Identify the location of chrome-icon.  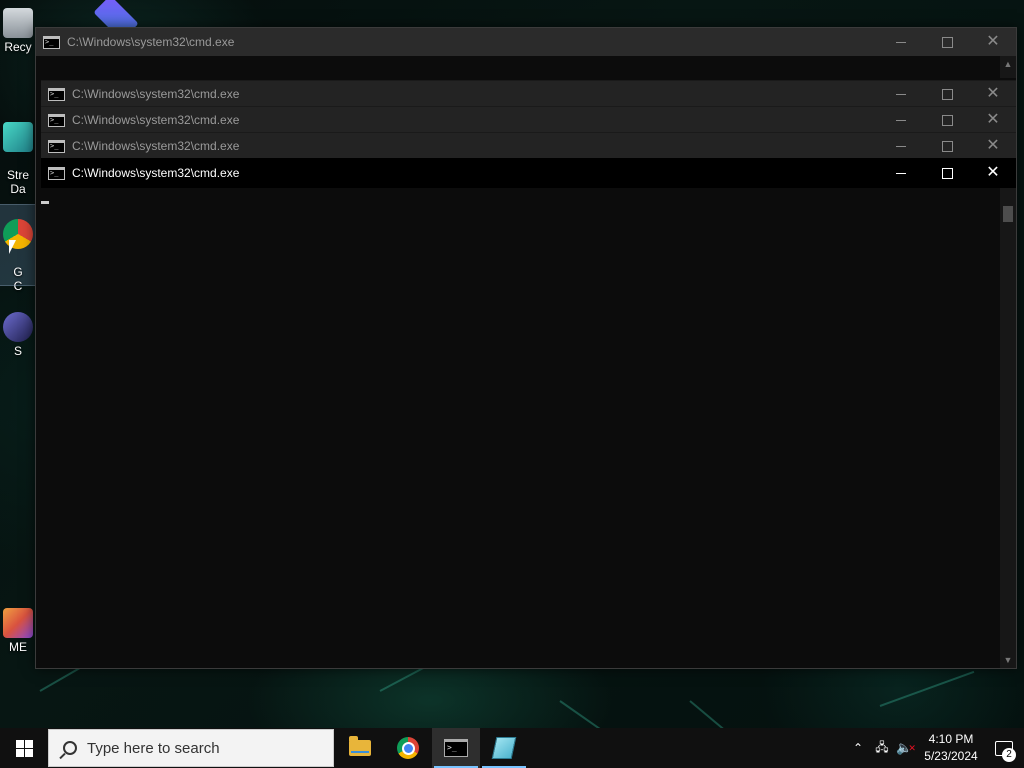
(408, 748).